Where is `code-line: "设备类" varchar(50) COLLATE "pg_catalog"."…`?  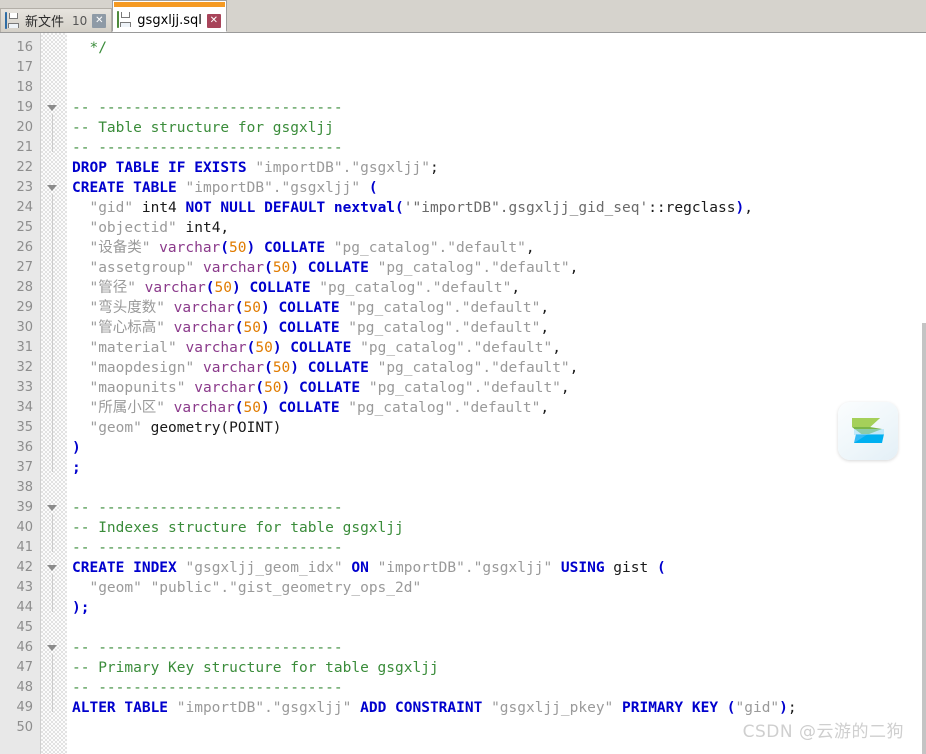 code-line: "设备类" varchar(50) COLLATE "pg_catalog"."… is located at coordinates (303, 248).